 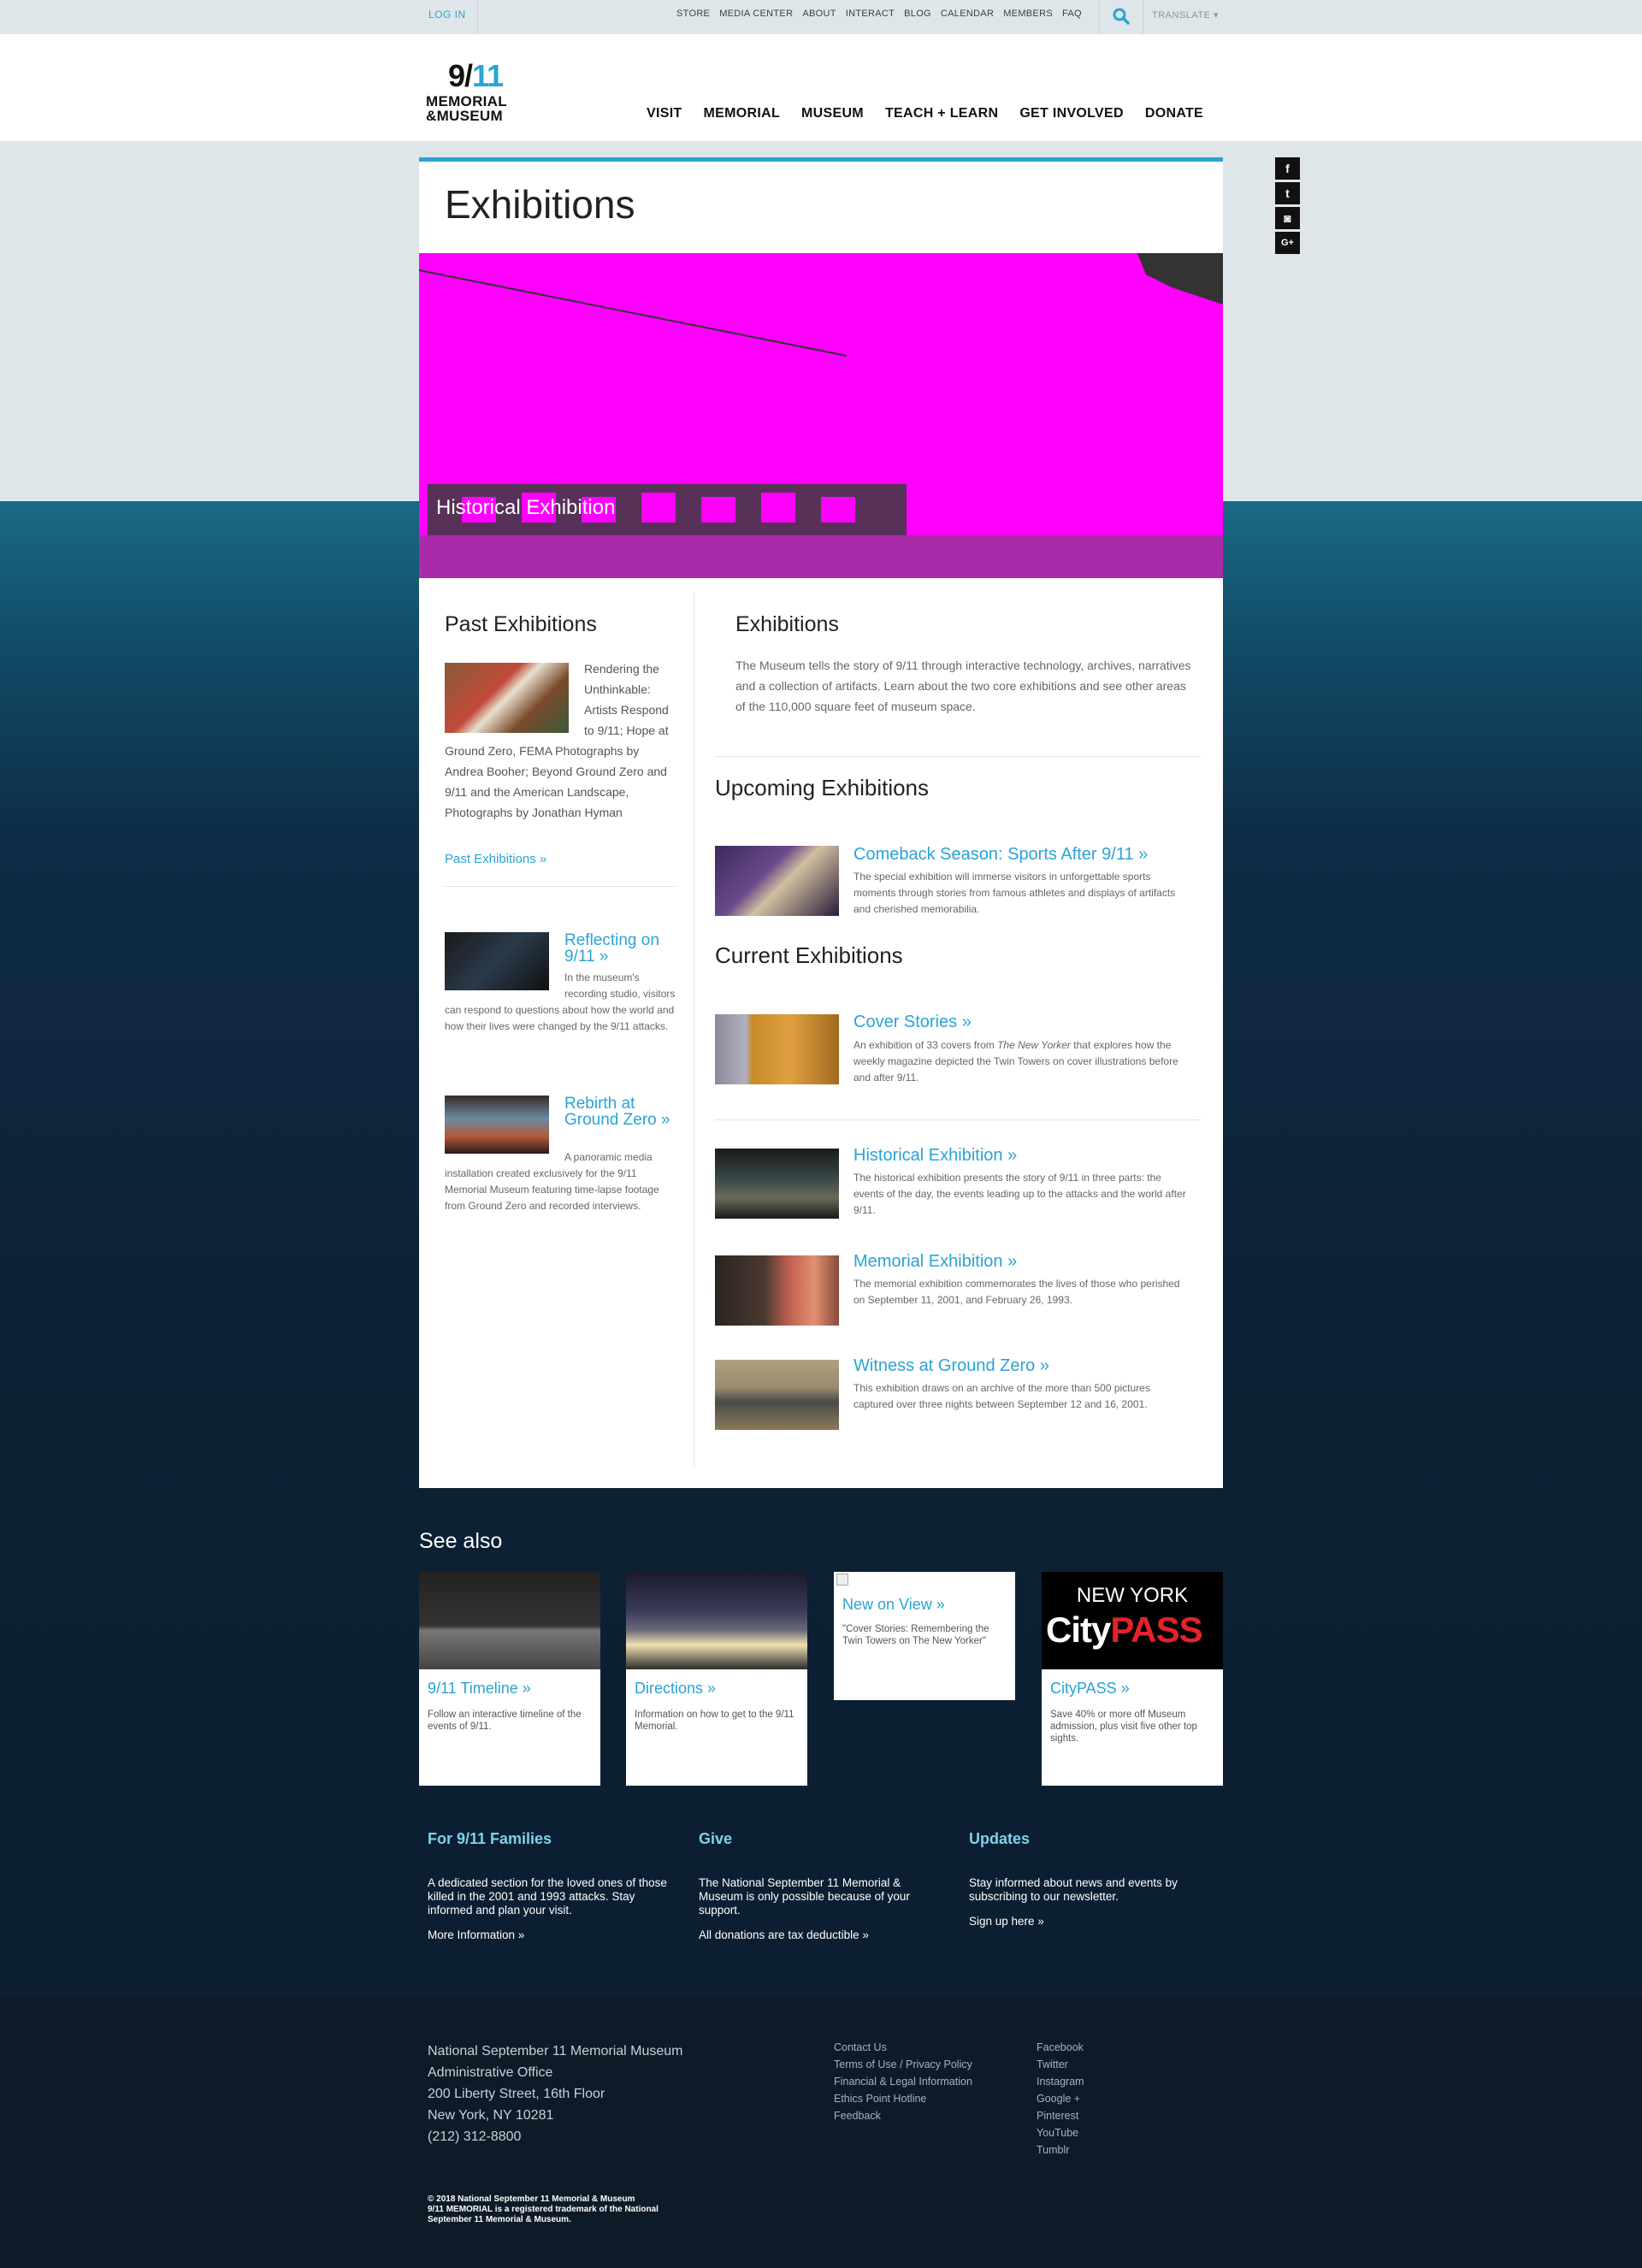 I want to click on reflecting-link: Reflecting on 9/11 », so click(x=620, y=948).